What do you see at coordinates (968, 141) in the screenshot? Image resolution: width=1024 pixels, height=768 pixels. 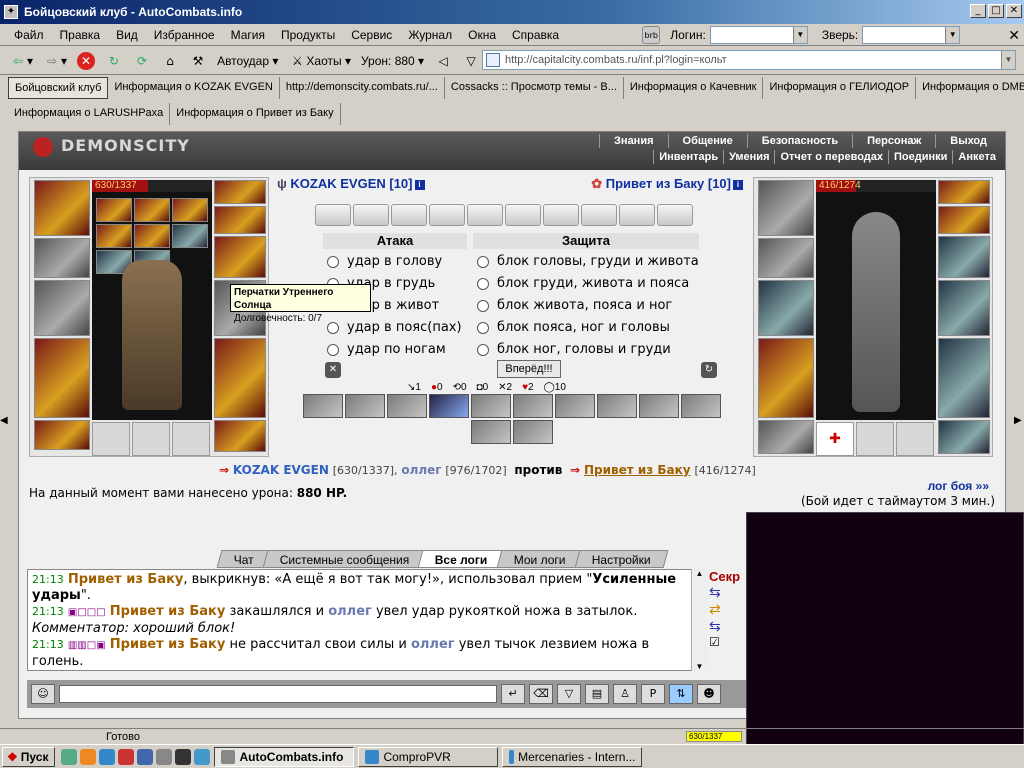 I see `nav-exit: Выход` at bounding box center [968, 141].